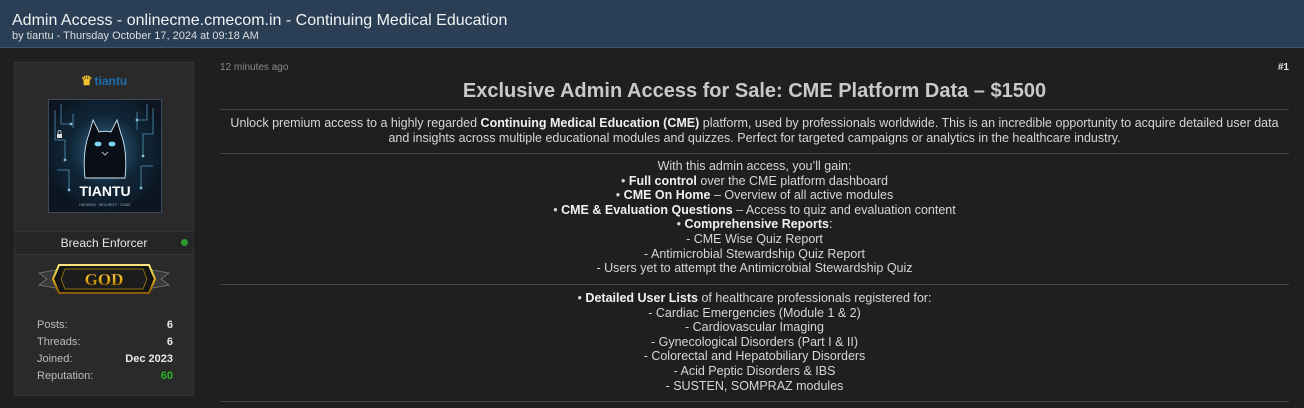 The width and height of the screenshot is (1304, 408). I want to click on stat-value: Dec 2023, so click(149, 359).